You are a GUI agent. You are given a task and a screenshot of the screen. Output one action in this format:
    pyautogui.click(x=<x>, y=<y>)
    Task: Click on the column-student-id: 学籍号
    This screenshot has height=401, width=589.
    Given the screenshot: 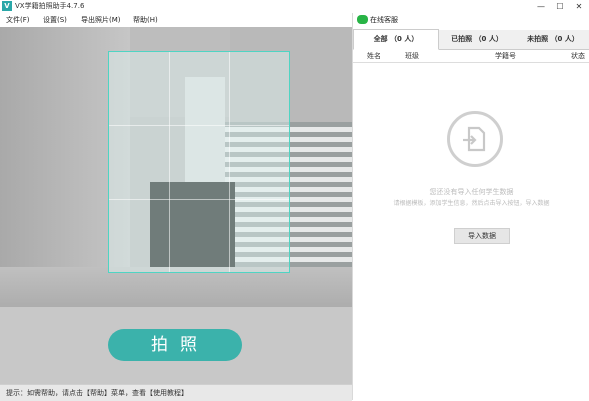 What is the action you would take?
    pyautogui.click(x=505, y=56)
    